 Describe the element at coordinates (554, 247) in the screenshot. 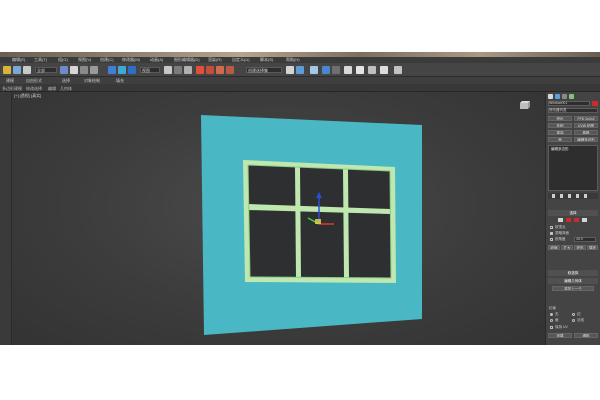

I see `shrink-button: 收缩` at that location.